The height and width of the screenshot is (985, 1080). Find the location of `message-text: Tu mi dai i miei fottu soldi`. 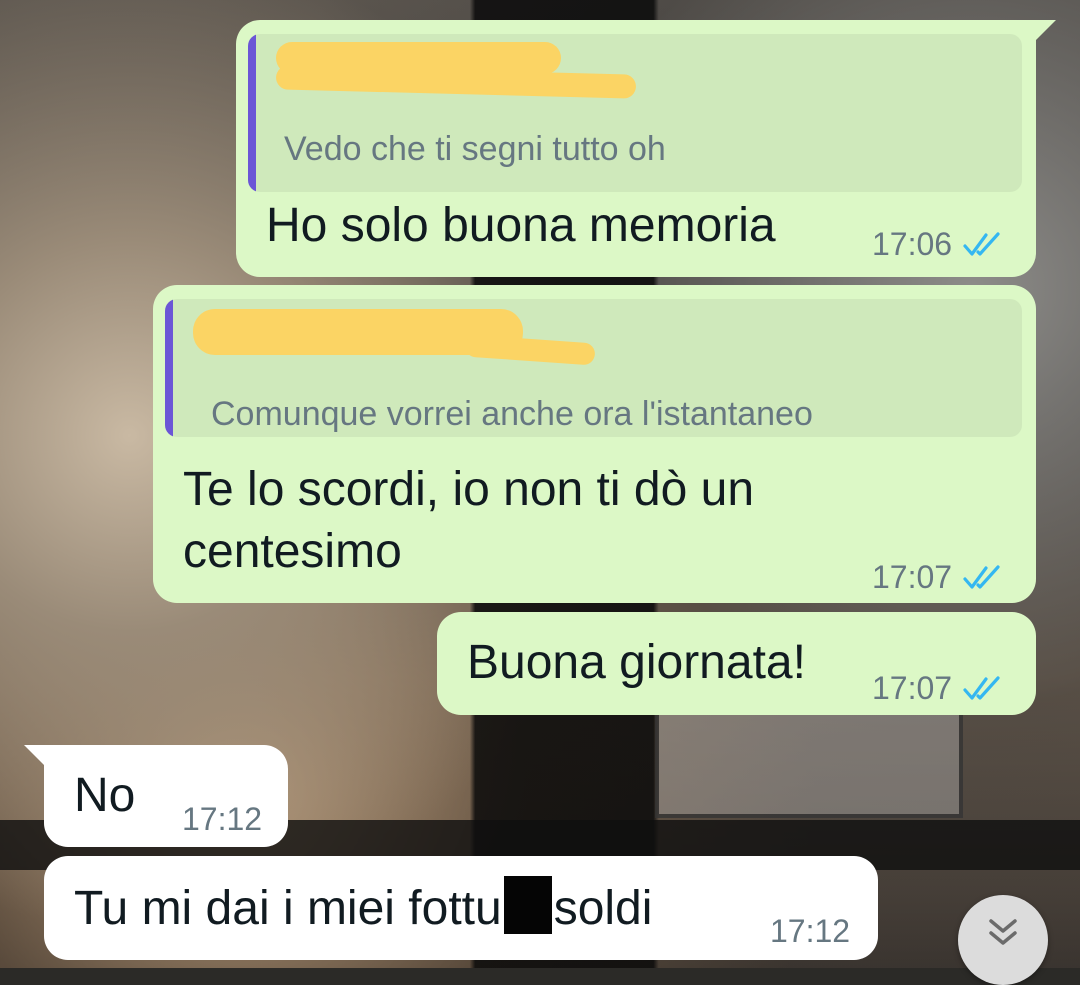

message-text: Tu mi dai i miei fottu soldi is located at coordinates (363, 908).